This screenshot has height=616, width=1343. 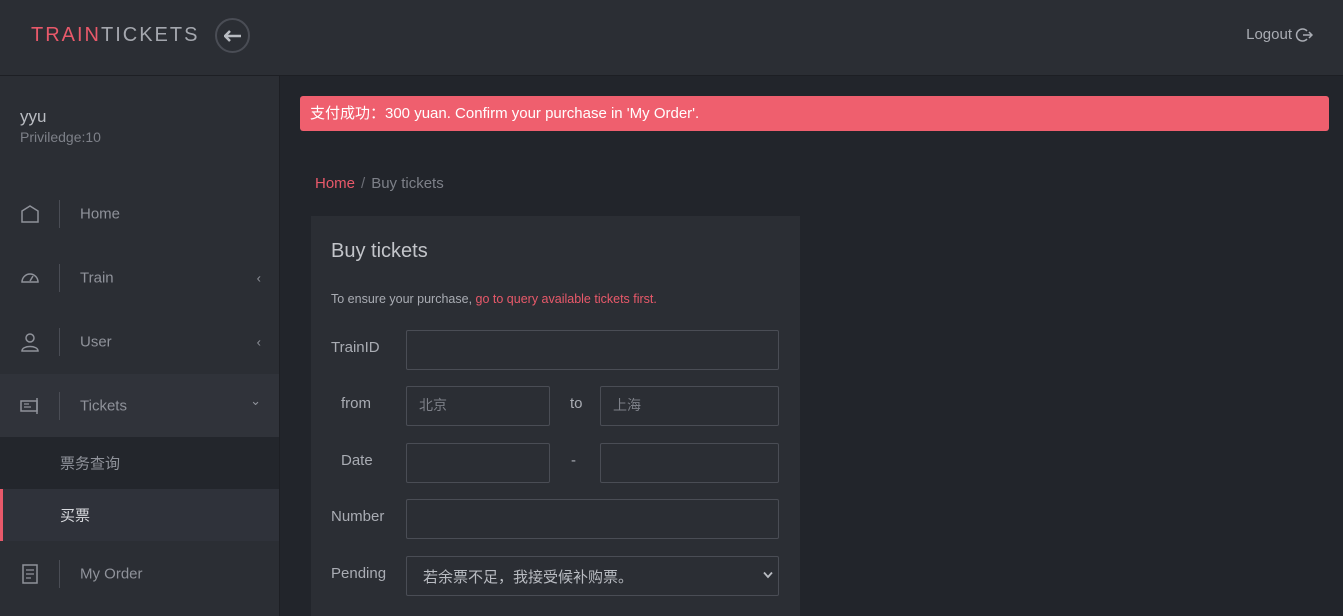 I want to click on chevron-down-icon, so click(x=768, y=575).